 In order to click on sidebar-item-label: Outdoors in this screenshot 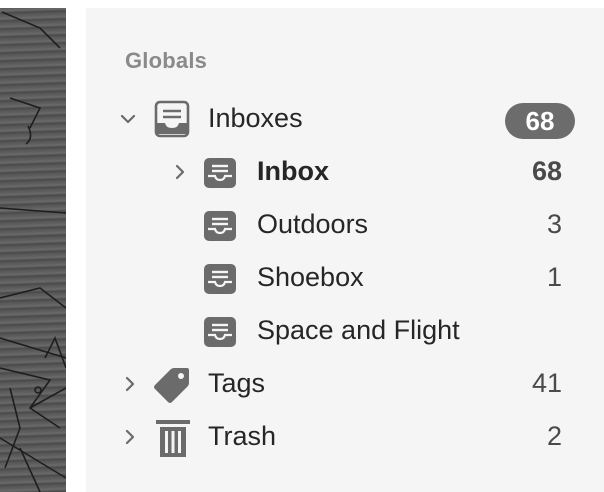, I will do `click(313, 224)`.